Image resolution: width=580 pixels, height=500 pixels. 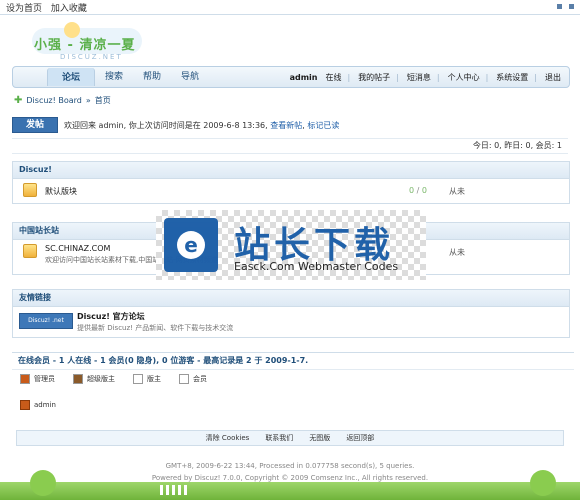 What do you see at coordinates (517, 145) in the screenshot?
I see `stats-text: 今日: 0, 昨日: 0, 会员: 1` at bounding box center [517, 145].